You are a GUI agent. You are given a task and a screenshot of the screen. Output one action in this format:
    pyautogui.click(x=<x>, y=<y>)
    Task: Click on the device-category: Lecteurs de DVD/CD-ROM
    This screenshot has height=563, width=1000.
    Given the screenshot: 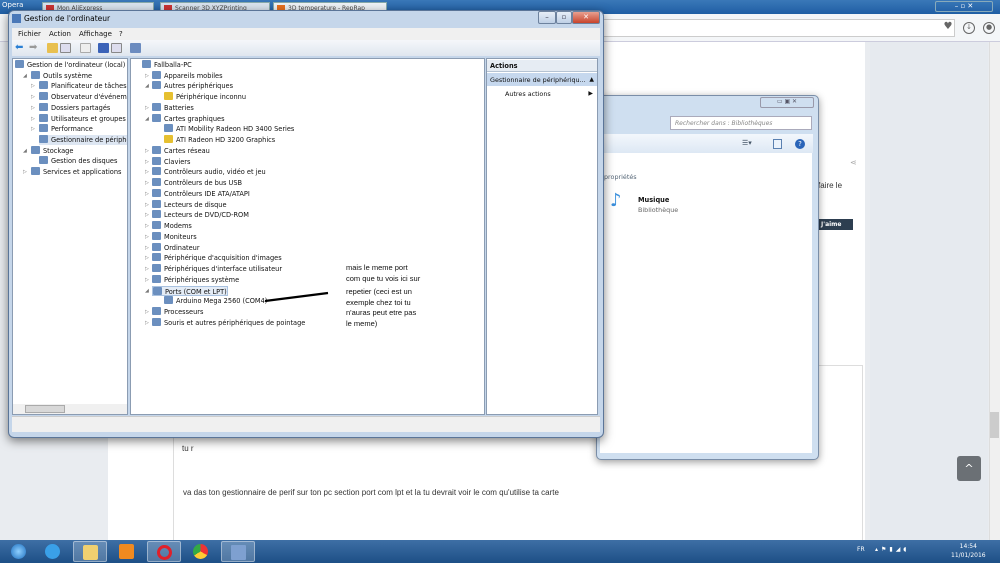 What is the action you would take?
    pyautogui.click(x=200, y=215)
    